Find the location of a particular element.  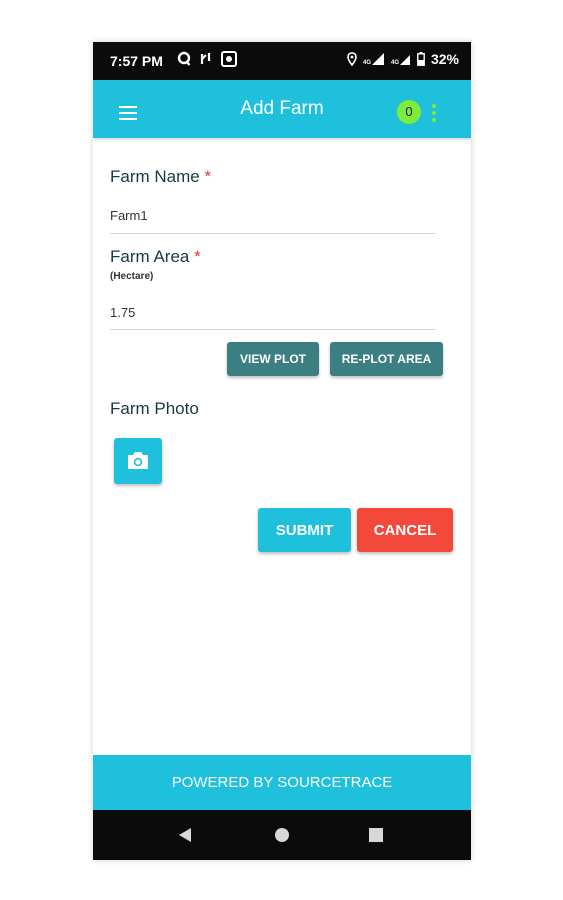

cancel-button: CANCEL is located at coordinates (405, 530).